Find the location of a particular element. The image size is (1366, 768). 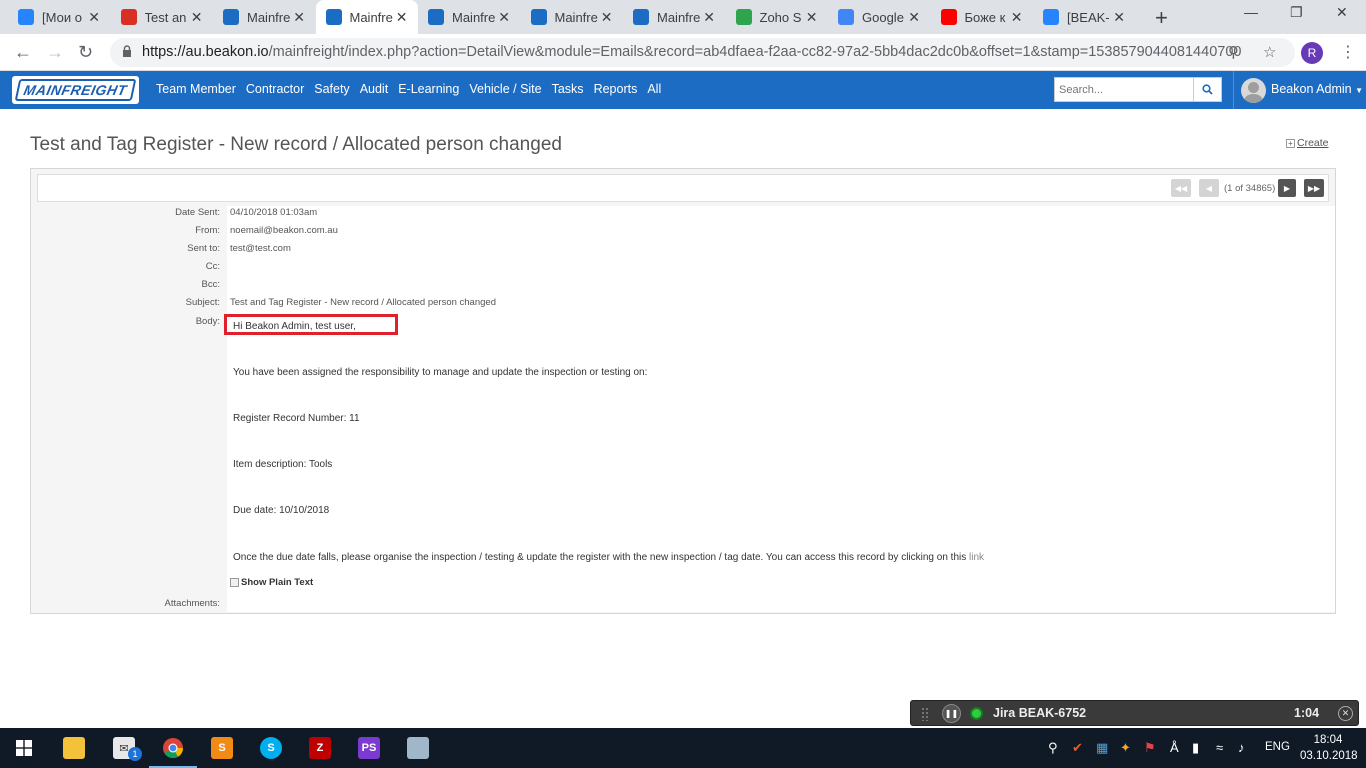

taskbar-chrome is located at coordinates (173, 748).